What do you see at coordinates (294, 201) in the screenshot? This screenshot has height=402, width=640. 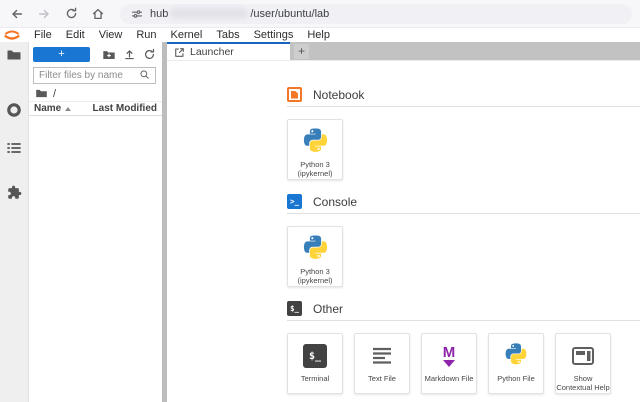 I see `console-icon: >_` at bounding box center [294, 201].